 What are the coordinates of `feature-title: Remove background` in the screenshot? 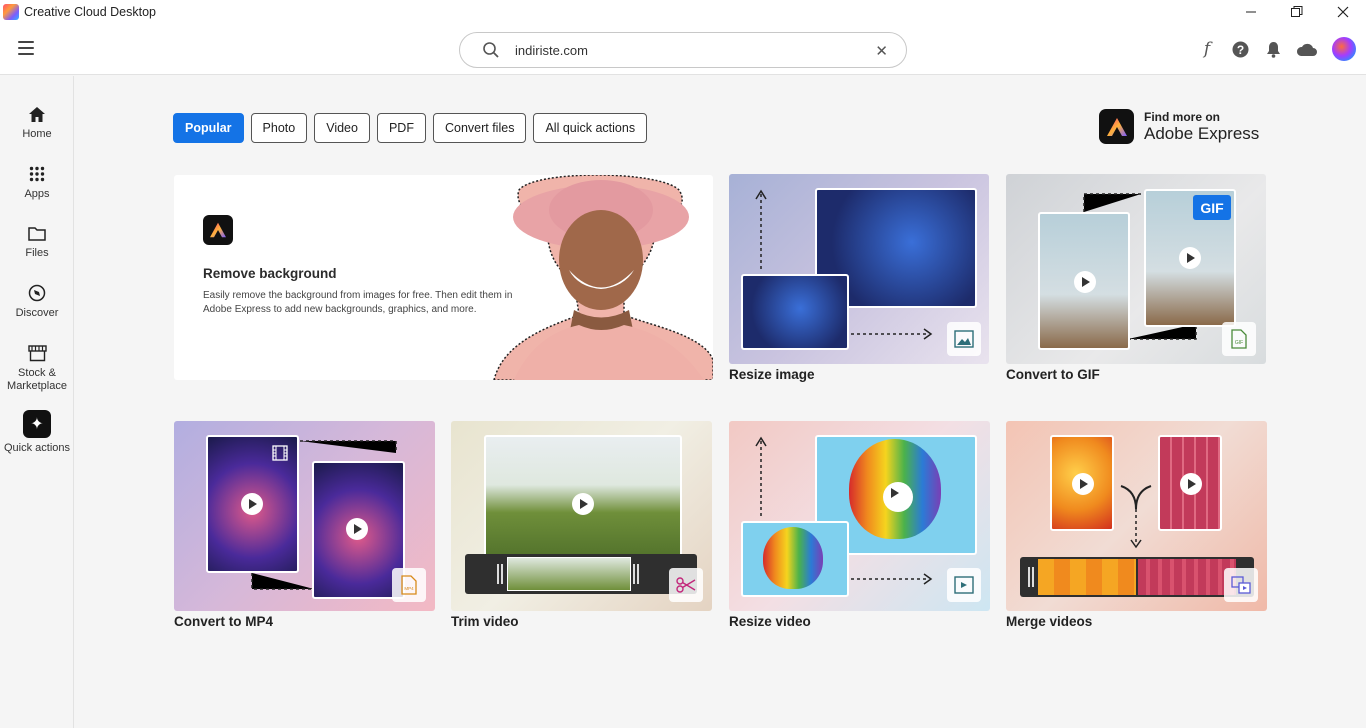 It's located at (270, 273).